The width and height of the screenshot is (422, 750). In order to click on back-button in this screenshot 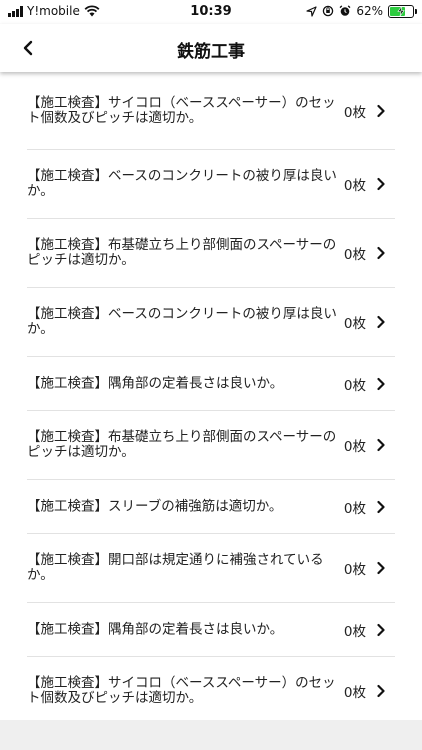, I will do `click(28, 48)`.